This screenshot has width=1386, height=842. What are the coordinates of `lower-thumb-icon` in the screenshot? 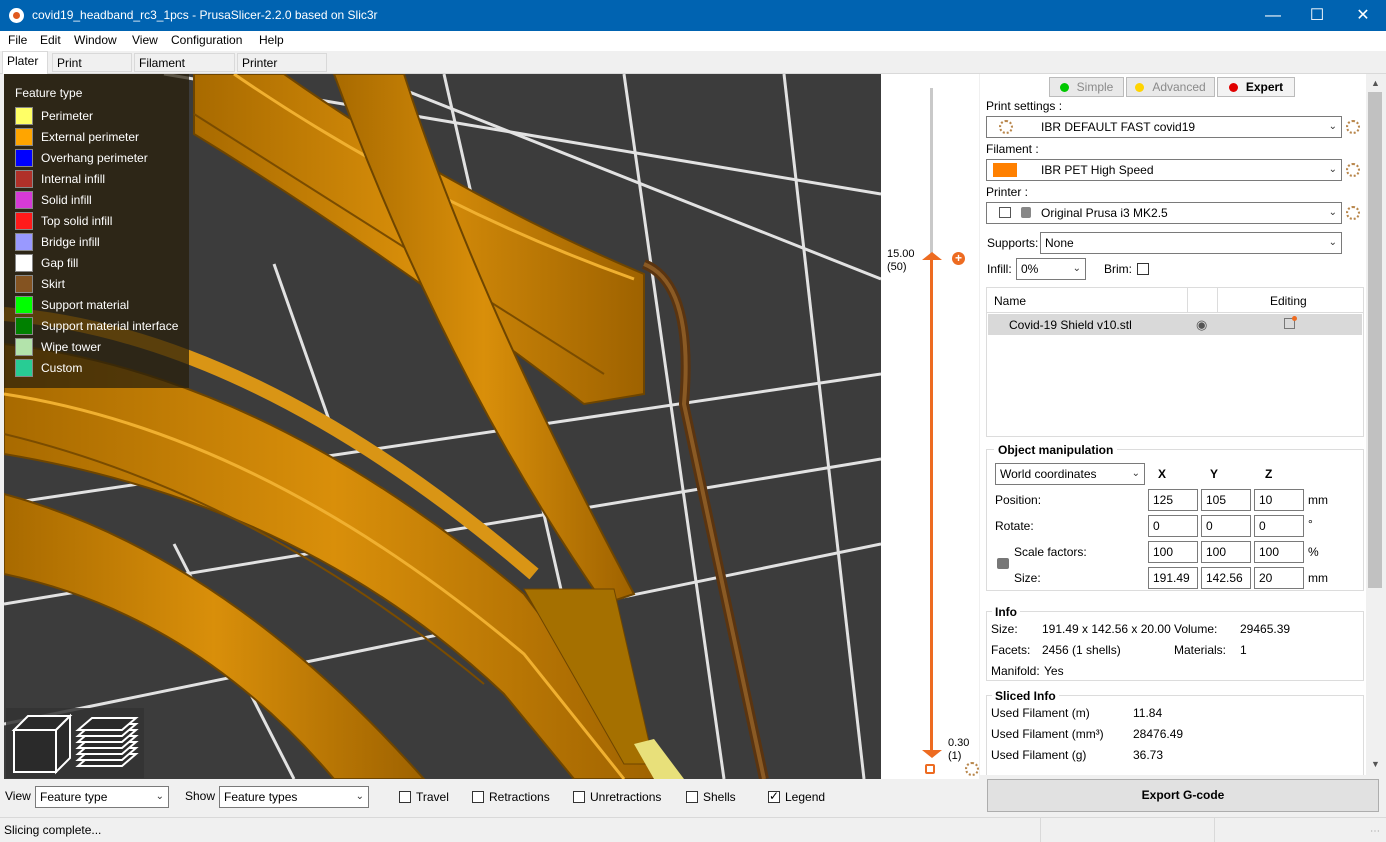 It's located at (932, 754).